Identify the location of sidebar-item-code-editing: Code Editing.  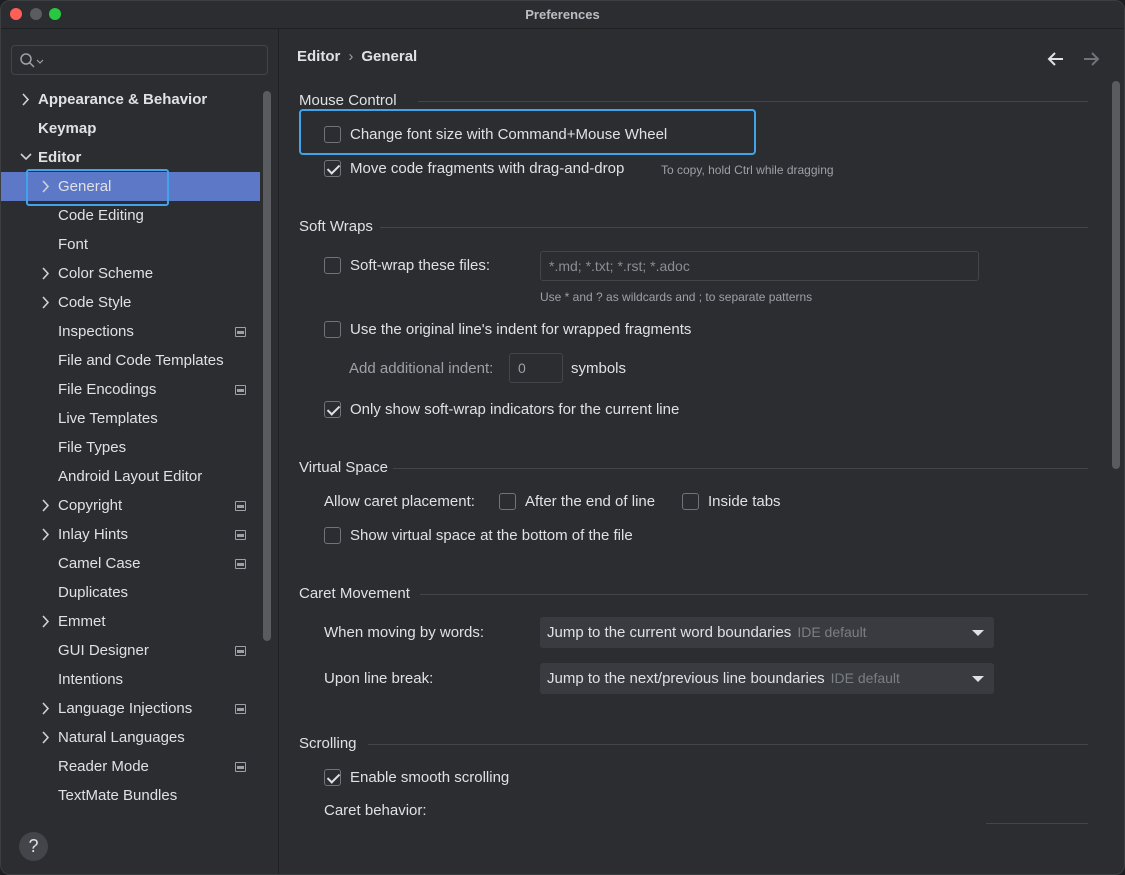
(130, 215).